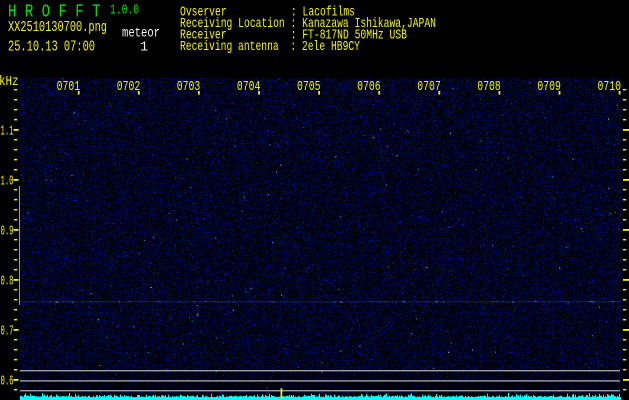  I want to click on svg-text: 1.0.0, so click(124, 11).